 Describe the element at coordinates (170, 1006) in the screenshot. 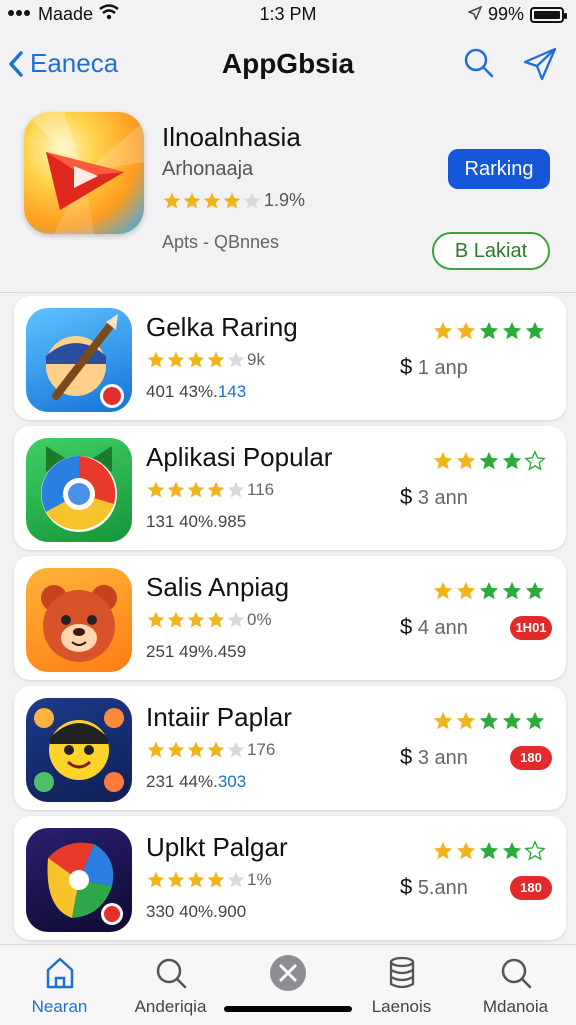

I see `tab-label: Anderiqia` at that location.